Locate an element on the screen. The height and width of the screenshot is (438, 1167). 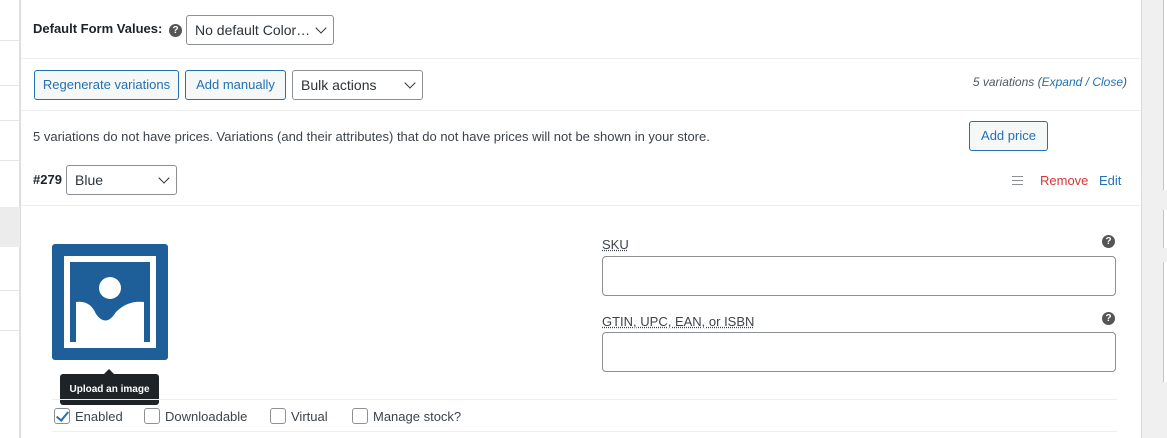
paren-close: ) is located at coordinates (1125, 82).